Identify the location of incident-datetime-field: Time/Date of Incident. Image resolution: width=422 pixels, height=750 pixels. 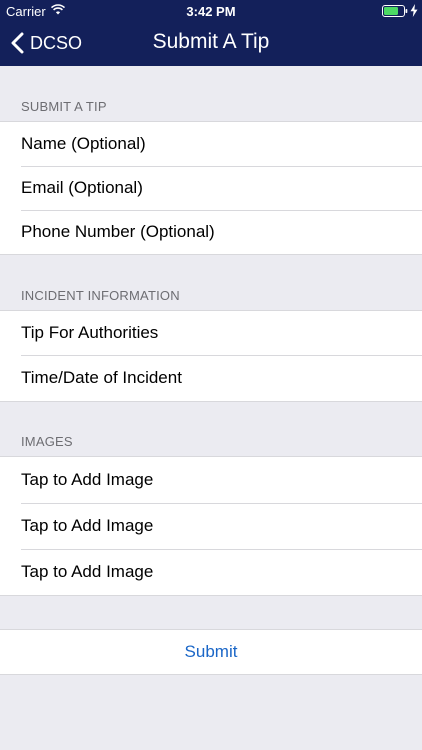
(211, 378).